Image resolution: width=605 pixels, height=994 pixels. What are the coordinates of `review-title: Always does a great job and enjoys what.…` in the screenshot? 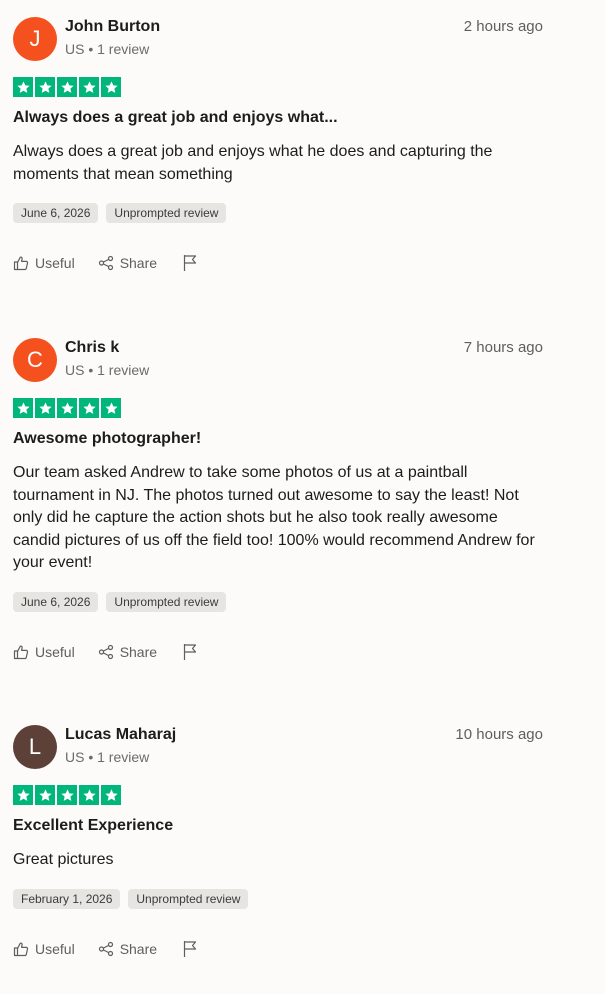 It's located at (278, 118).